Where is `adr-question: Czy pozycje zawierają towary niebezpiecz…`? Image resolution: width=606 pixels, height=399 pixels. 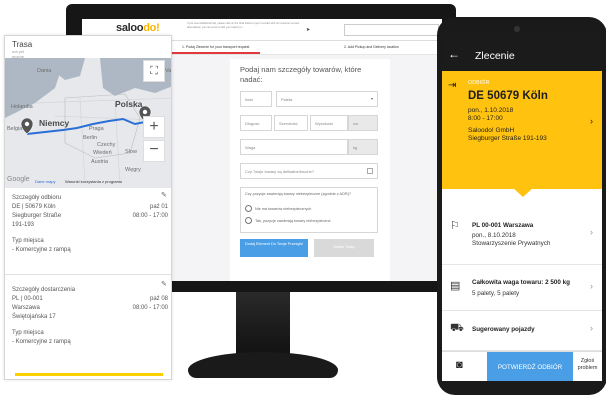 adr-question: Czy pozycje zawierają towary niebezpiecz… is located at coordinates (298, 194).